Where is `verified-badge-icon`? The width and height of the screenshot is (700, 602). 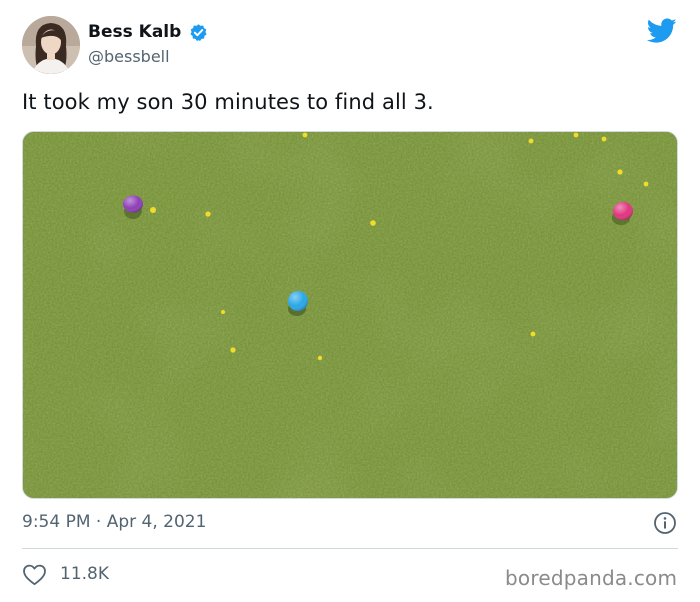
verified-badge-icon is located at coordinates (198, 32).